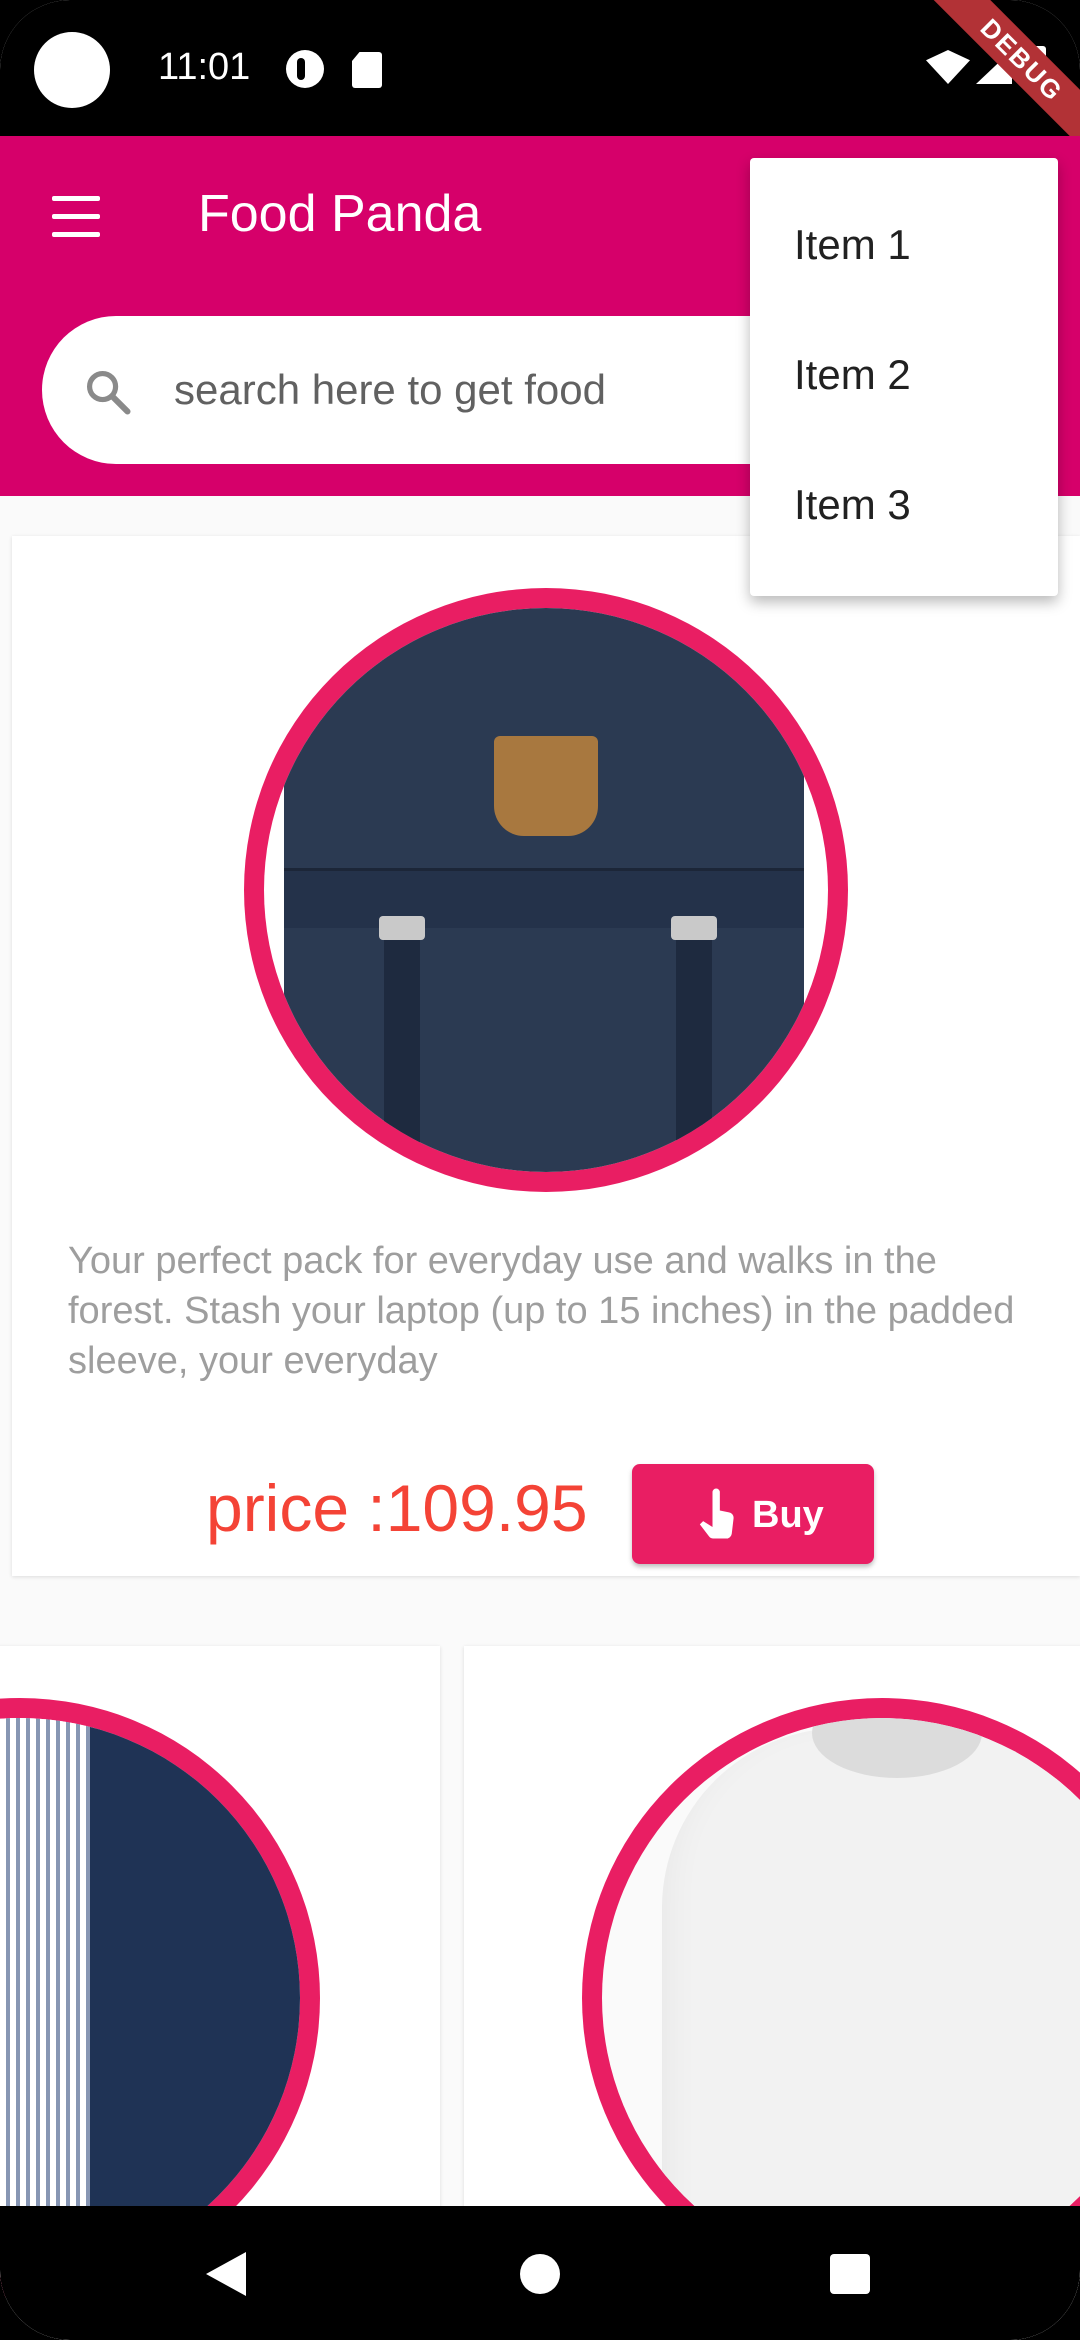 The height and width of the screenshot is (2340, 1080). I want to click on wifi-icon, so click(948, 67).